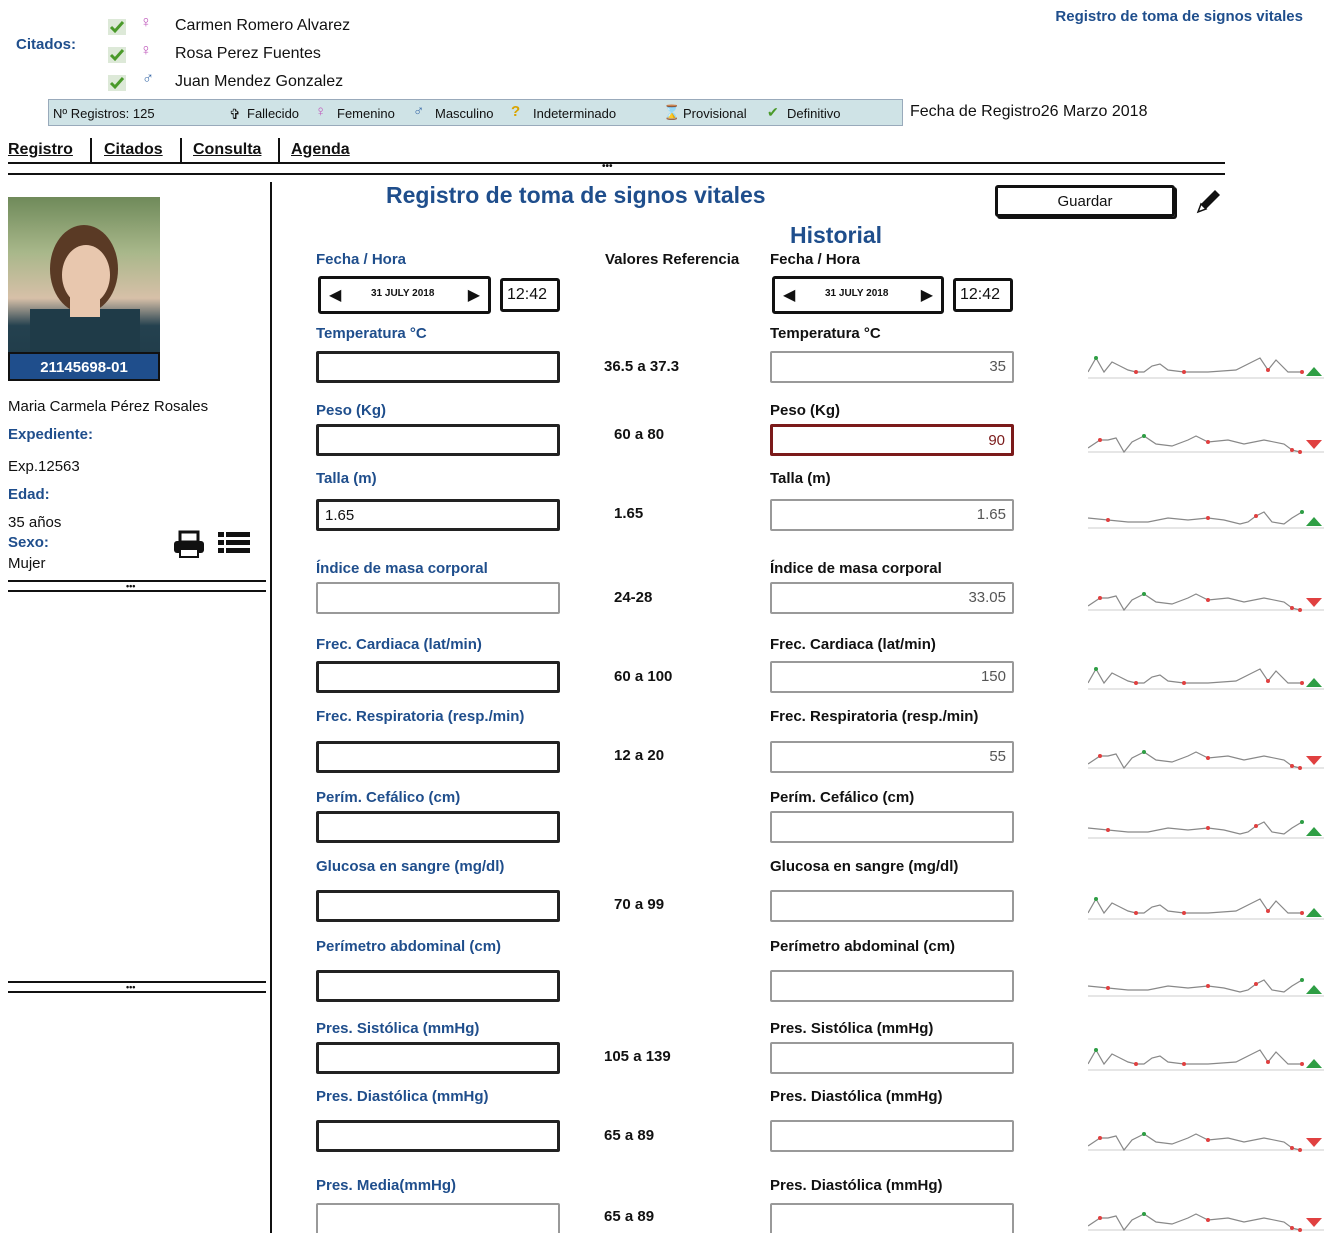 This screenshot has width=1327, height=1233. What do you see at coordinates (190, 547) in the screenshot?
I see `print-icon` at bounding box center [190, 547].